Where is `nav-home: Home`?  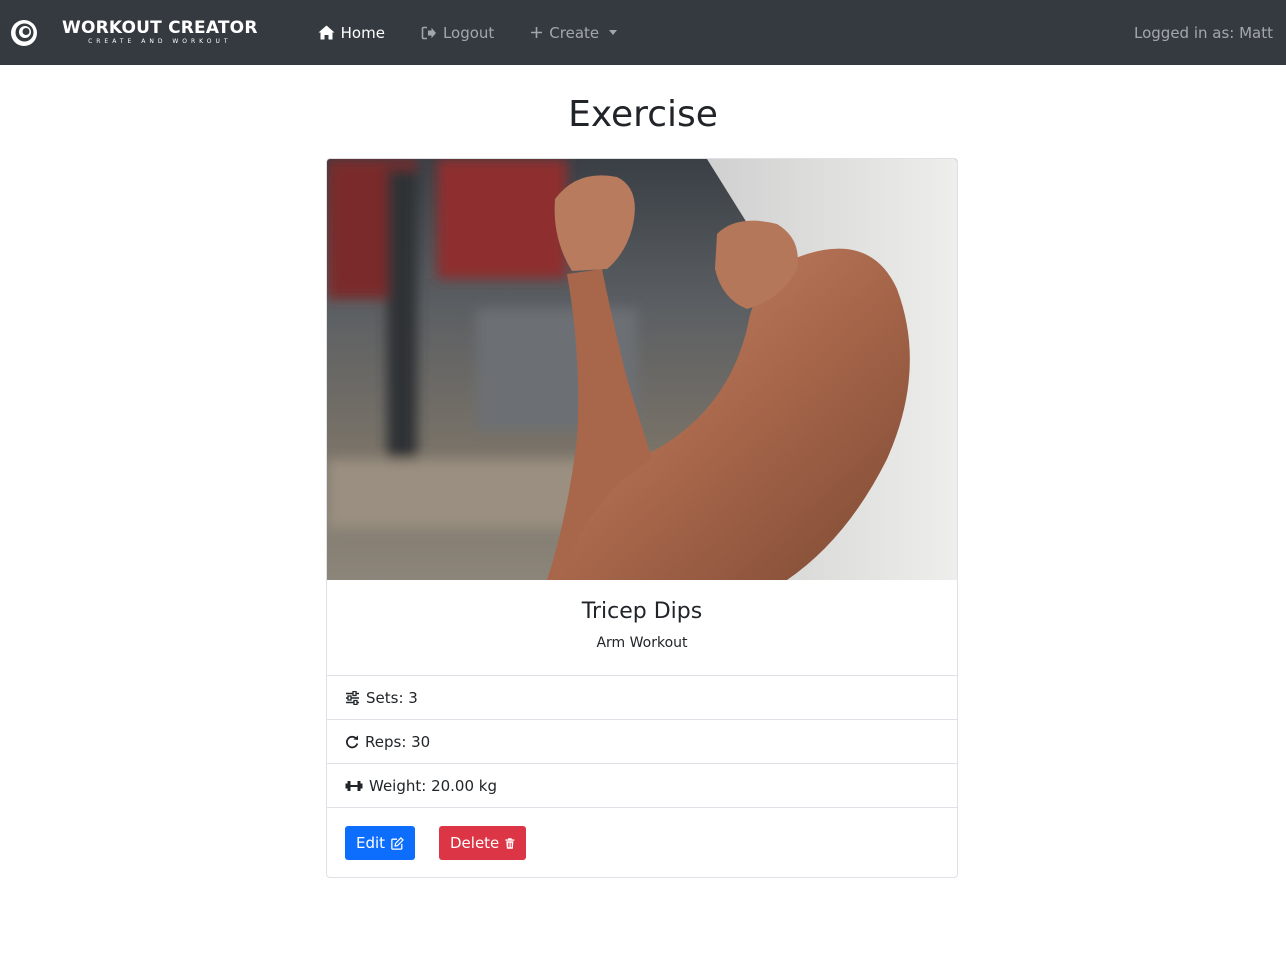 nav-home: Home is located at coordinates (351, 32).